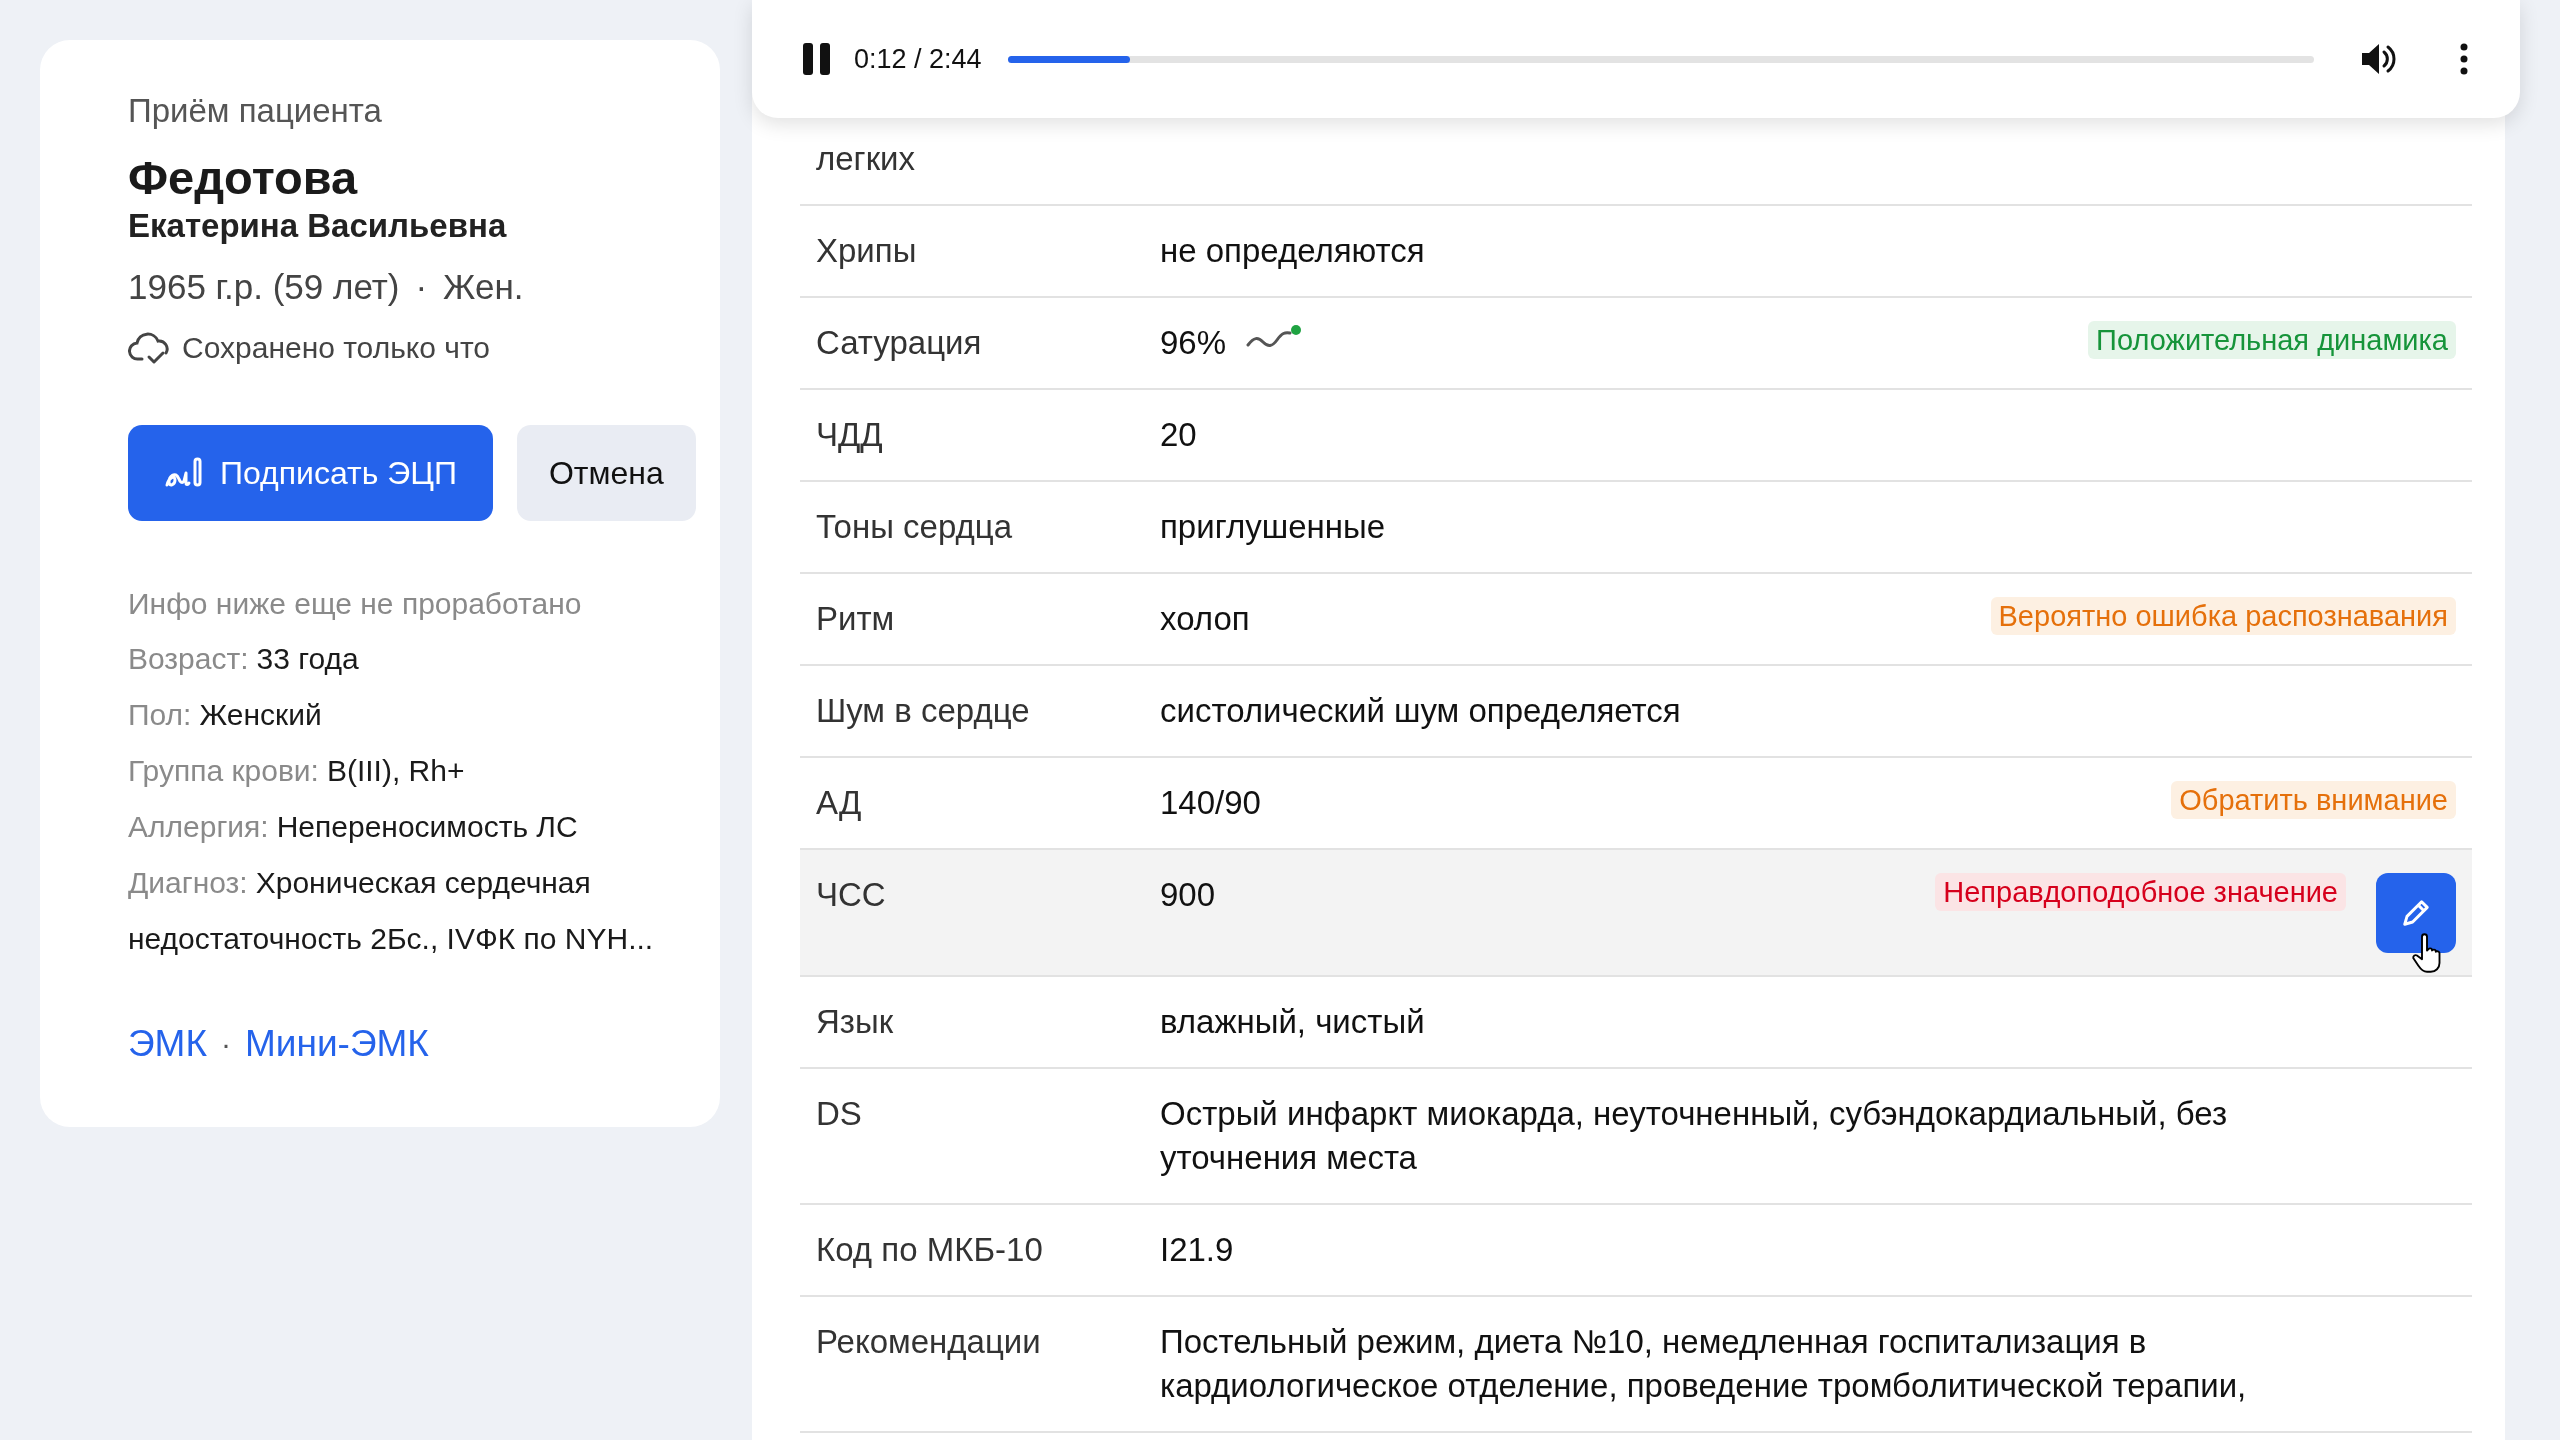 The image size is (2560, 1440). What do you see at coordinates (1292, 1022) in the screenshot?
I see `field-value: влажный, чистый` at bounding box center [1292, 1022].